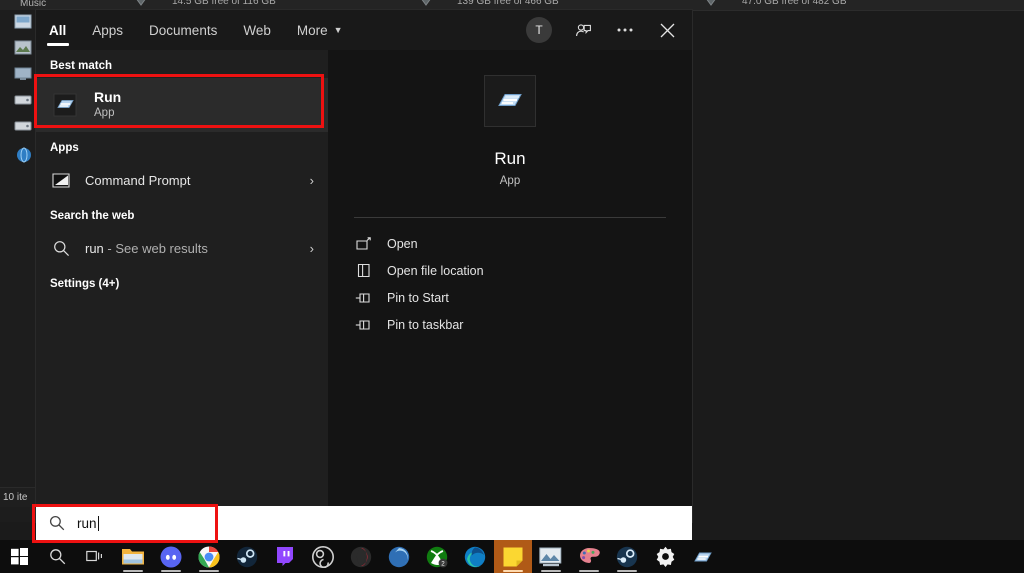 Image resolution: width=1024 pixels, height=573 pixels. I want to click on avatar: T, so click(539, 30).